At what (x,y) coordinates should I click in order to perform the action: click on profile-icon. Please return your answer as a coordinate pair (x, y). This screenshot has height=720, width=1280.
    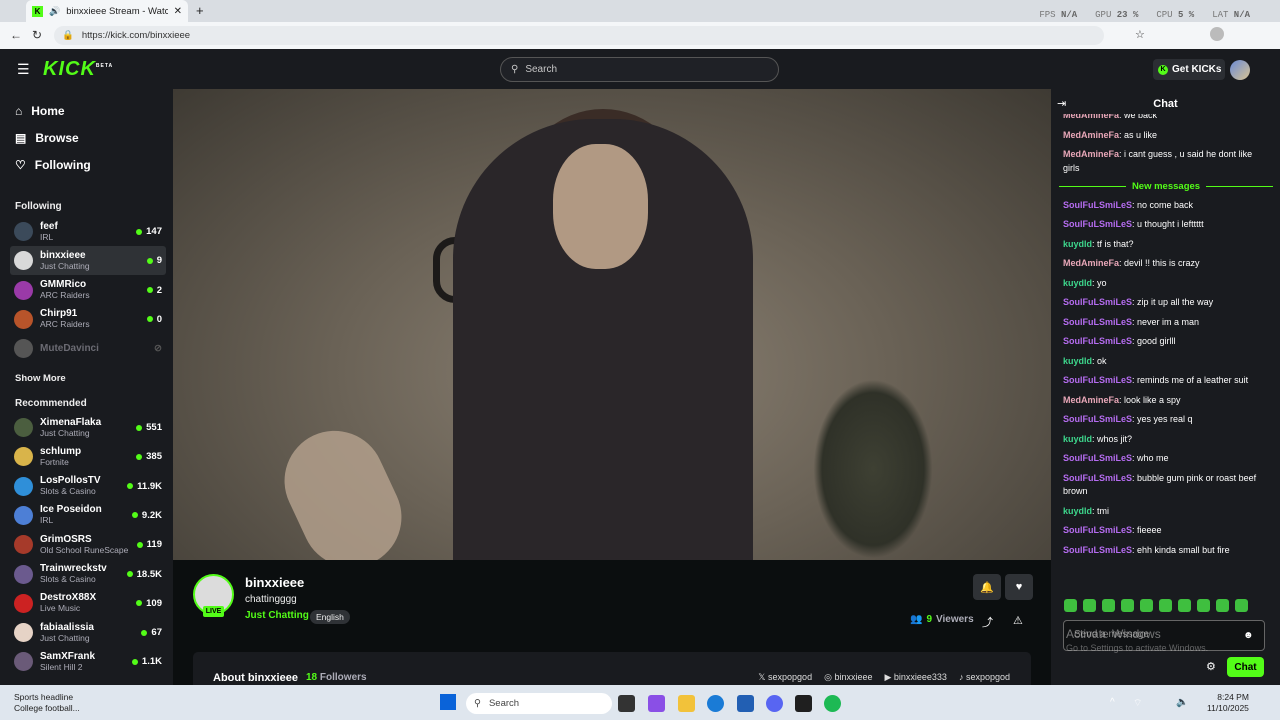
    Looking at the image, I should click on (1217, 34).